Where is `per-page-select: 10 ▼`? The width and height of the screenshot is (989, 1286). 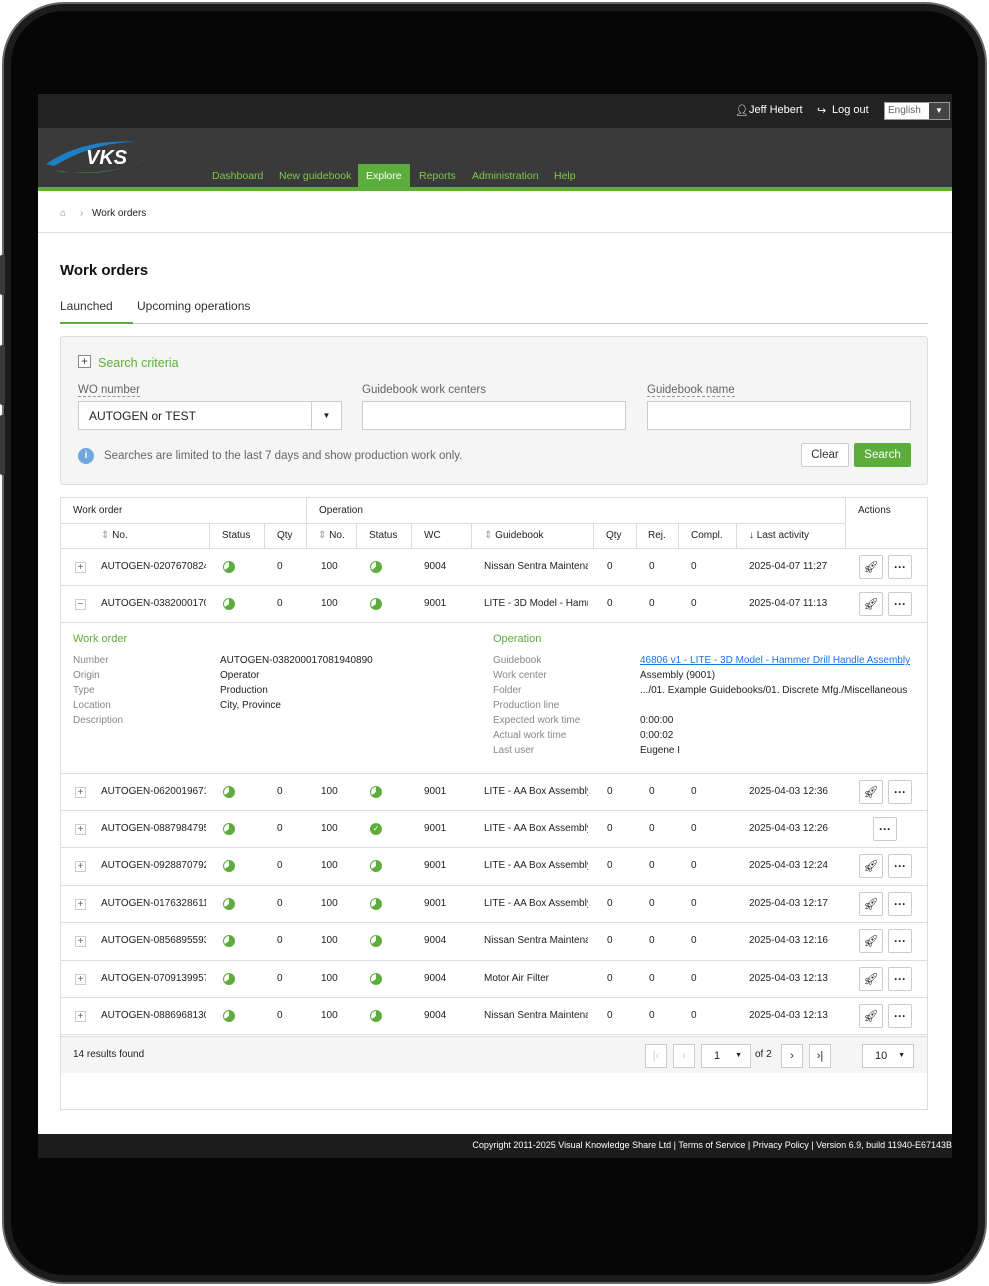
per-page-select: 10 ▼ is located at coordinates (888, 1056).